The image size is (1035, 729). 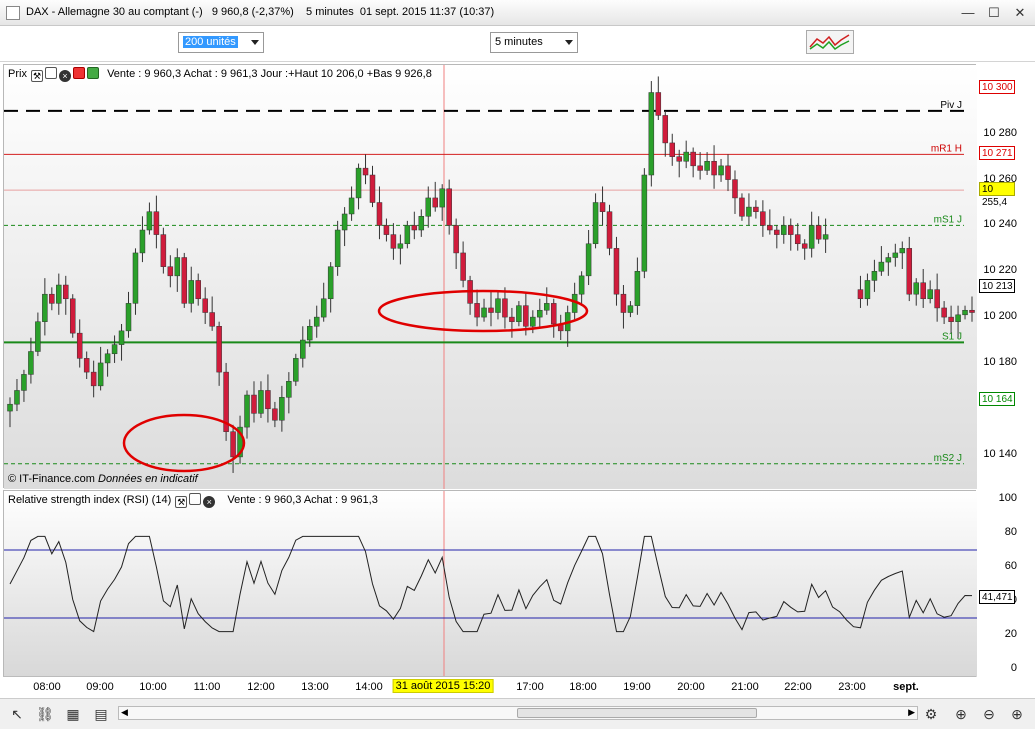 I want to click on grid-icon, so click(x=93, y=73).